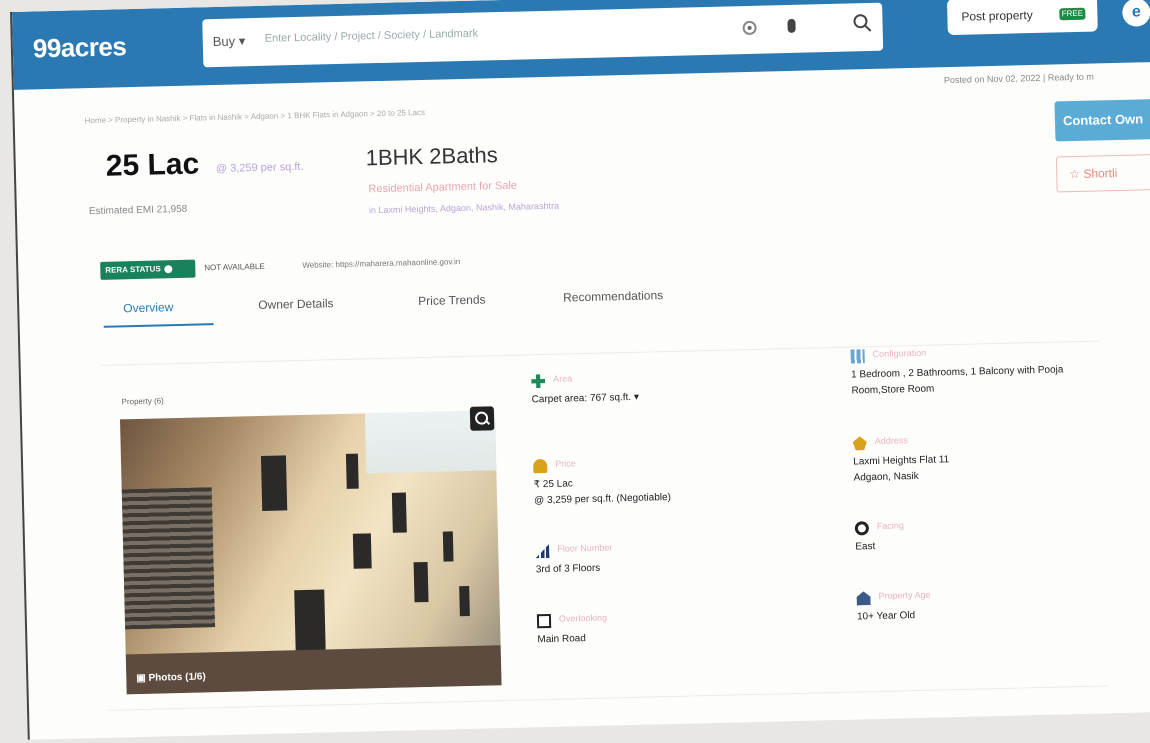  I want to click on detail-value: East, so click(865, 547).